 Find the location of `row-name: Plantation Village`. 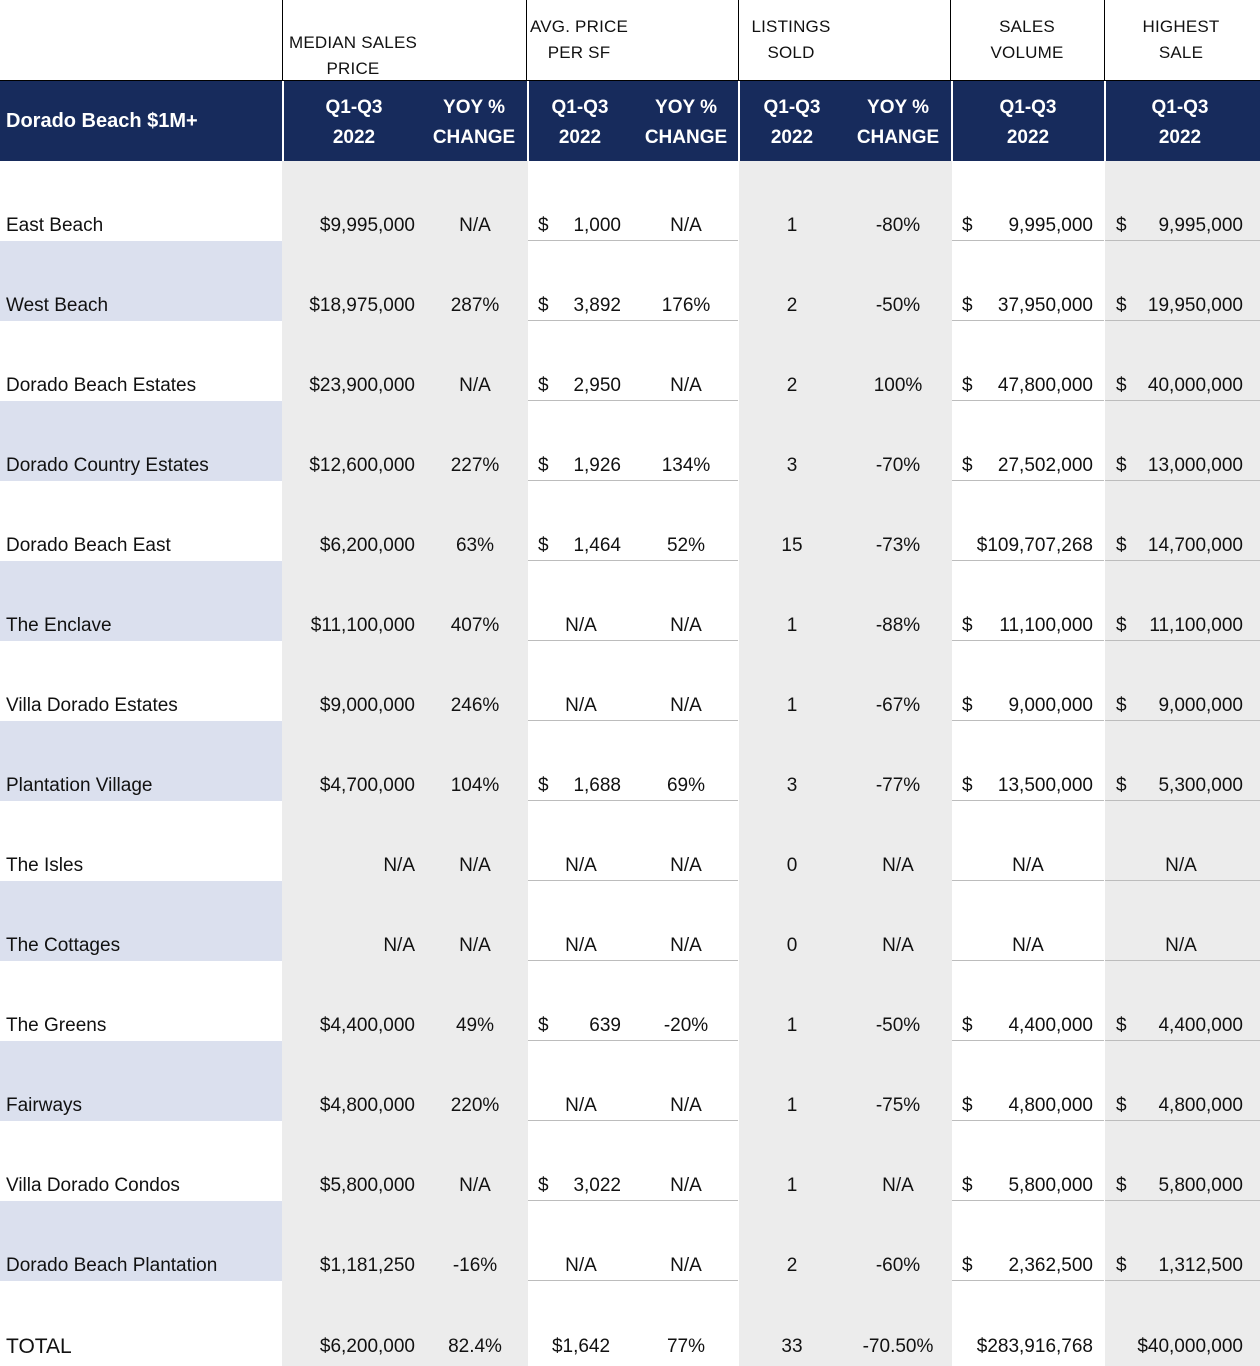

row-name: Plantation Village is located at coordinates (79, 785).